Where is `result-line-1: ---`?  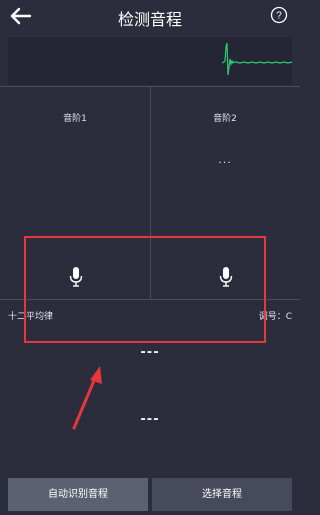
result-line-1: --- is located at coordinates (150, 352).